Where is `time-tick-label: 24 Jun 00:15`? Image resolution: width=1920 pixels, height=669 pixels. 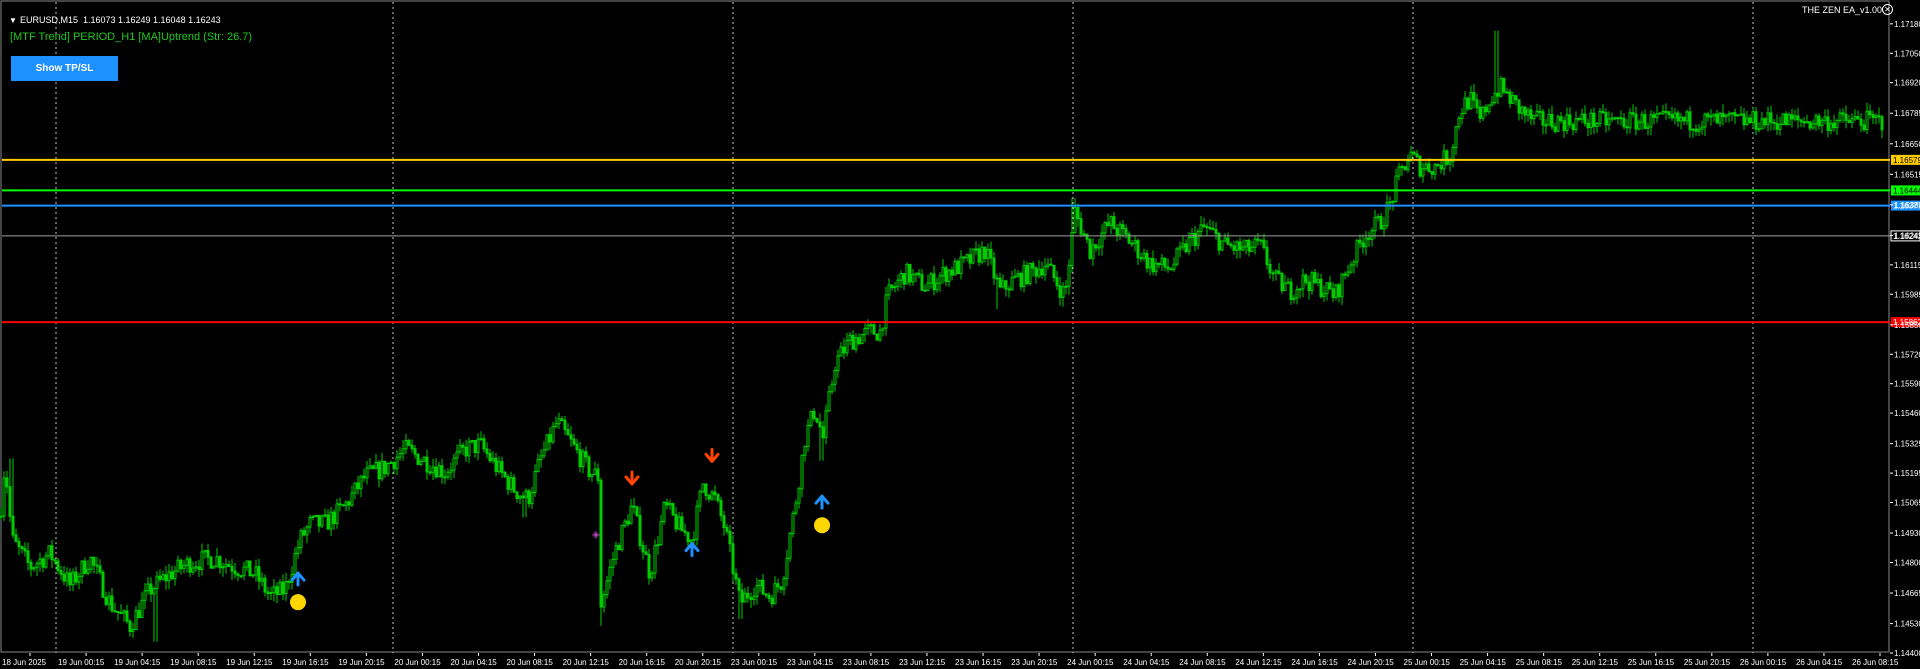
time-tick-label: 24 Jun 00:15 is located at coordinates (1090, 662).